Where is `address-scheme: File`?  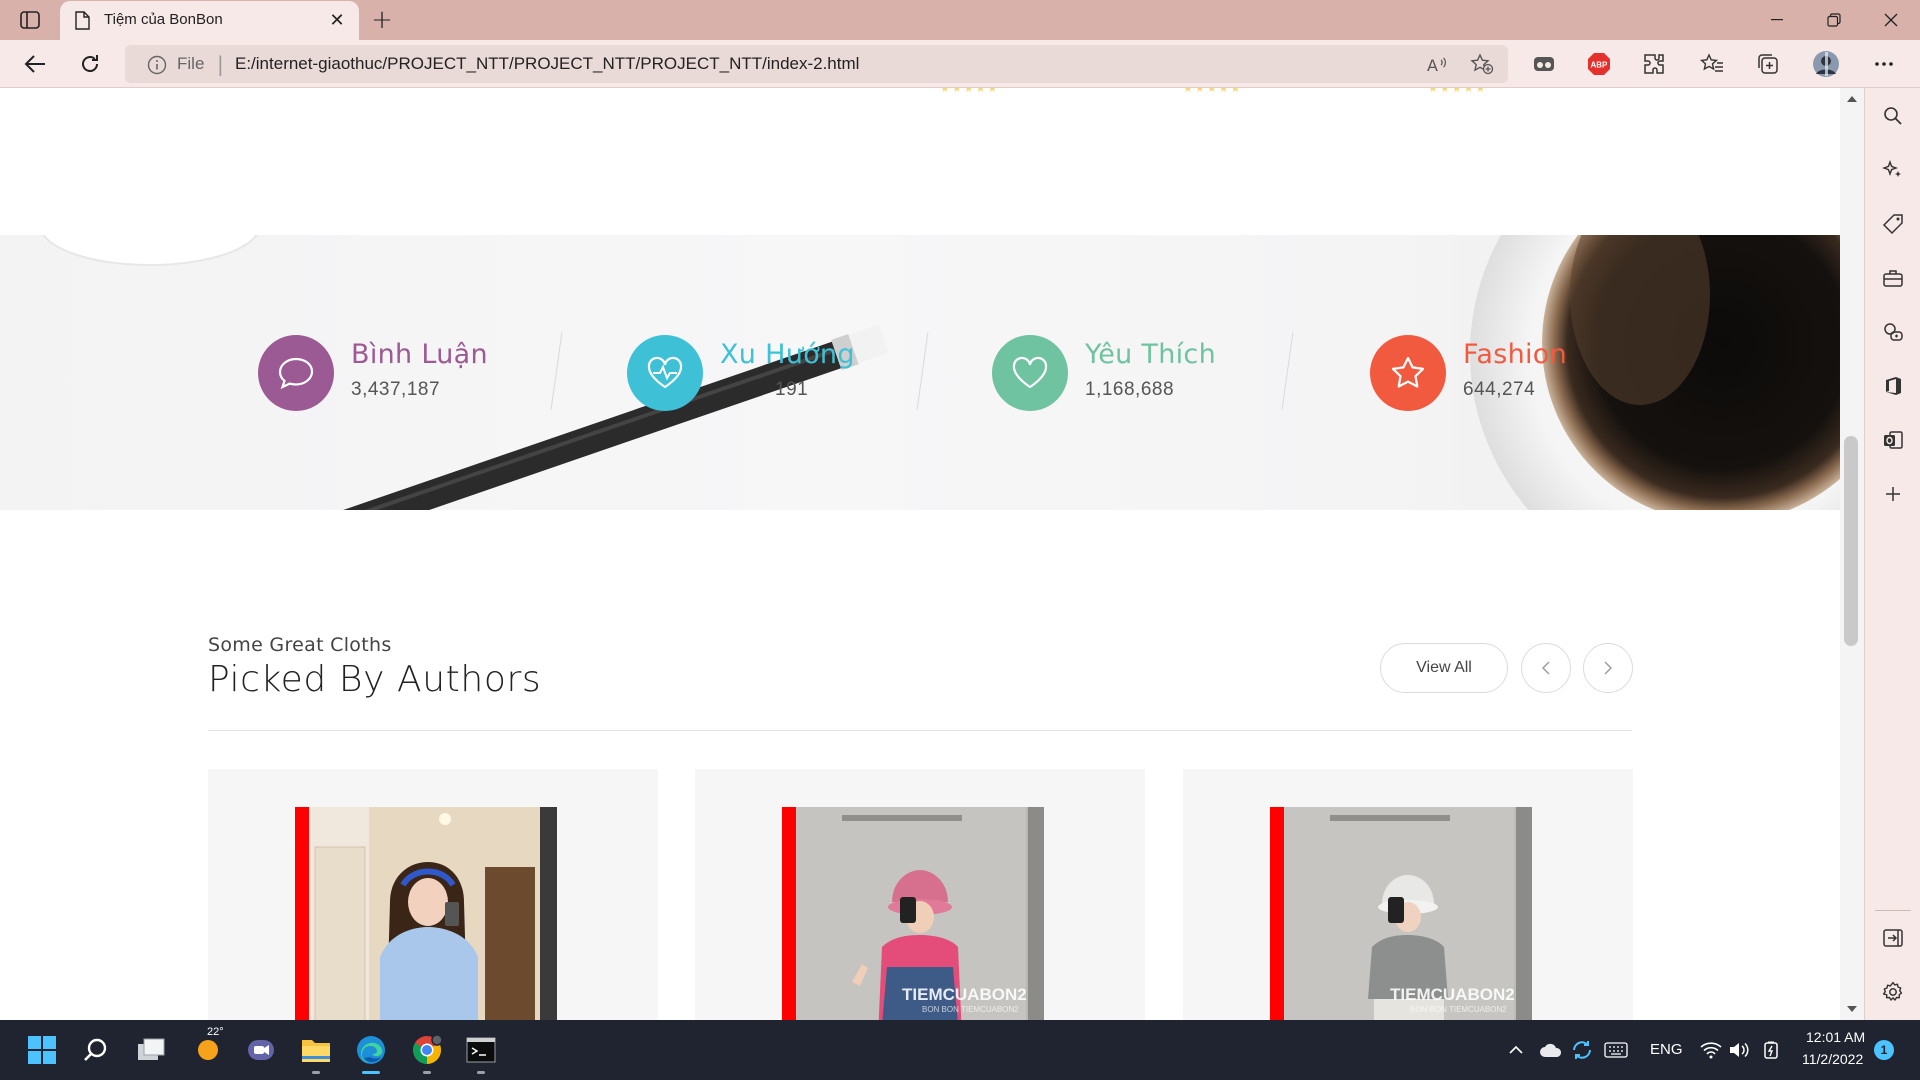 address-scheme: File is located at coordinates (191, 63).